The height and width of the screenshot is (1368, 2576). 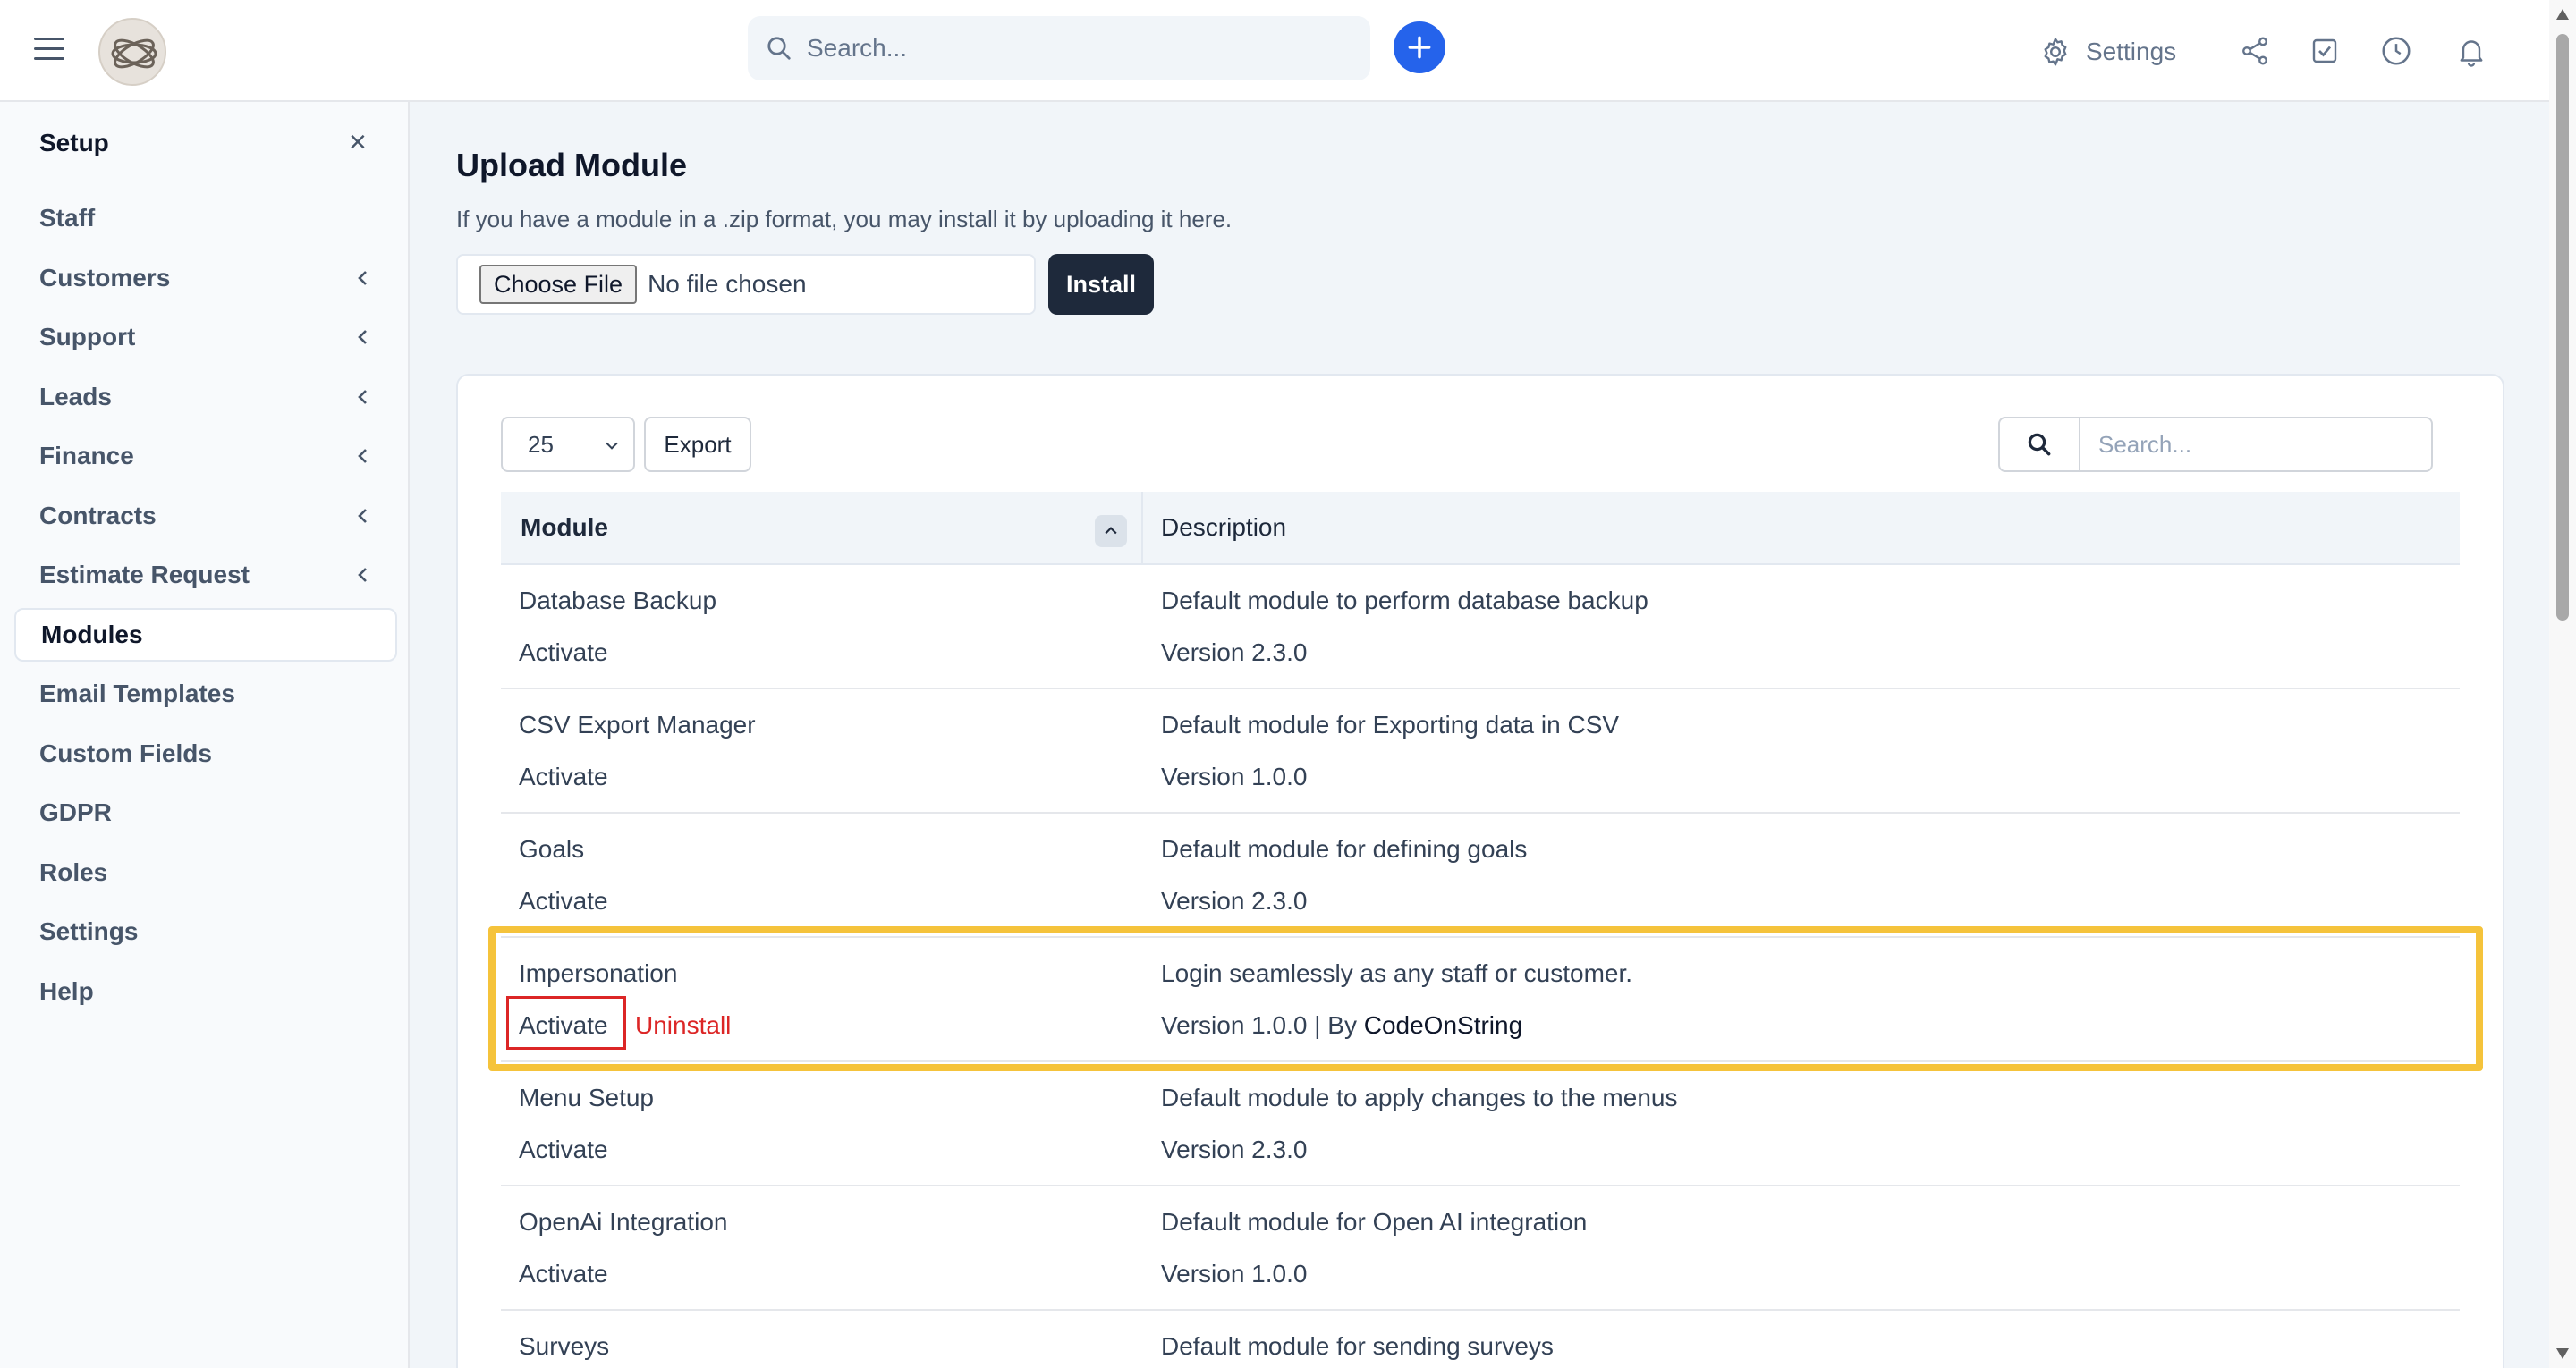 I want to click on author-link: CodeOnString, so click(x=1443, y=1025).